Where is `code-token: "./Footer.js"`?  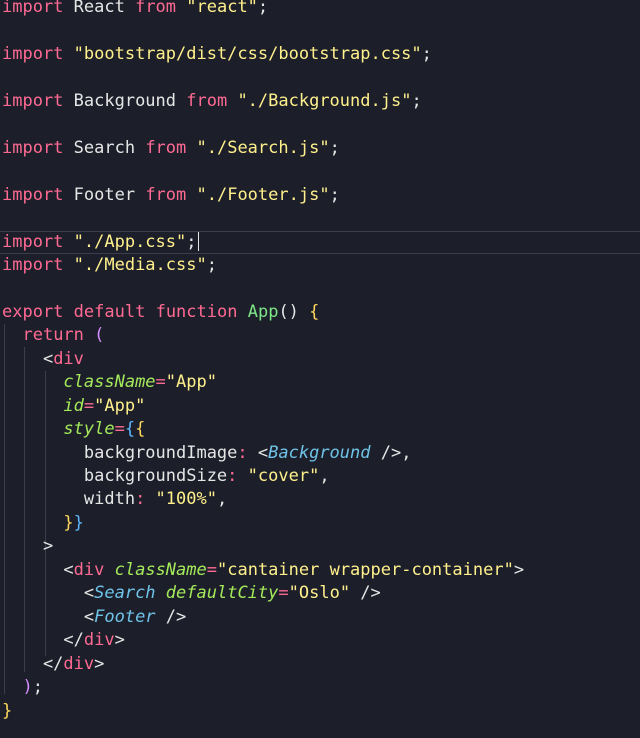 code-token: "./Footer.js" is located at coordinates (258, 194).